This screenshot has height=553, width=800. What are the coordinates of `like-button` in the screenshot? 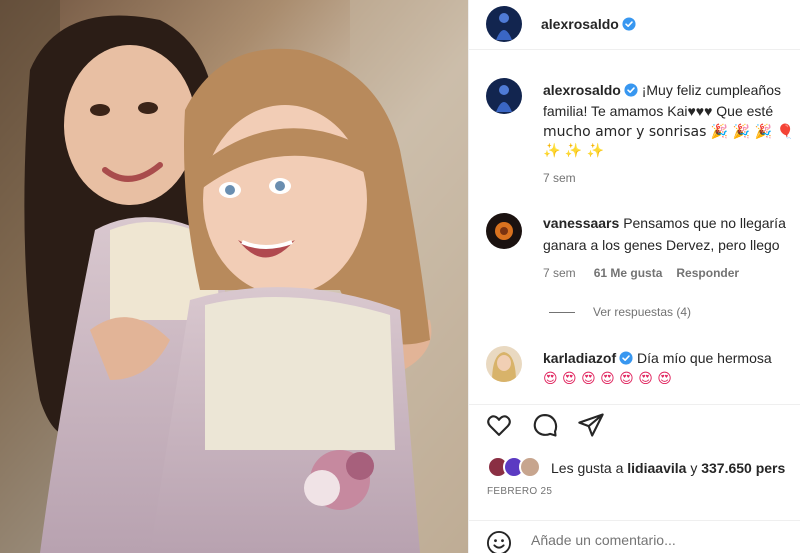 It's located at (499, 425).